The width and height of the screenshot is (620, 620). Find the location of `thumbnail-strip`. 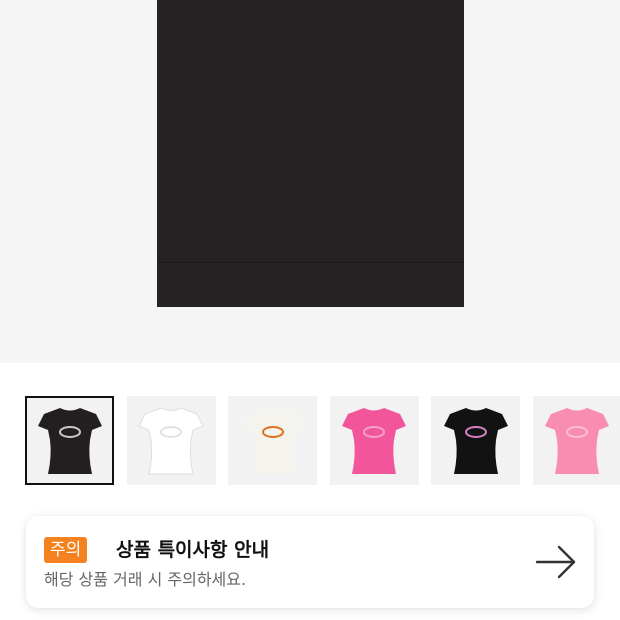

thumbnail-strip is located at coordinates (322, 440).